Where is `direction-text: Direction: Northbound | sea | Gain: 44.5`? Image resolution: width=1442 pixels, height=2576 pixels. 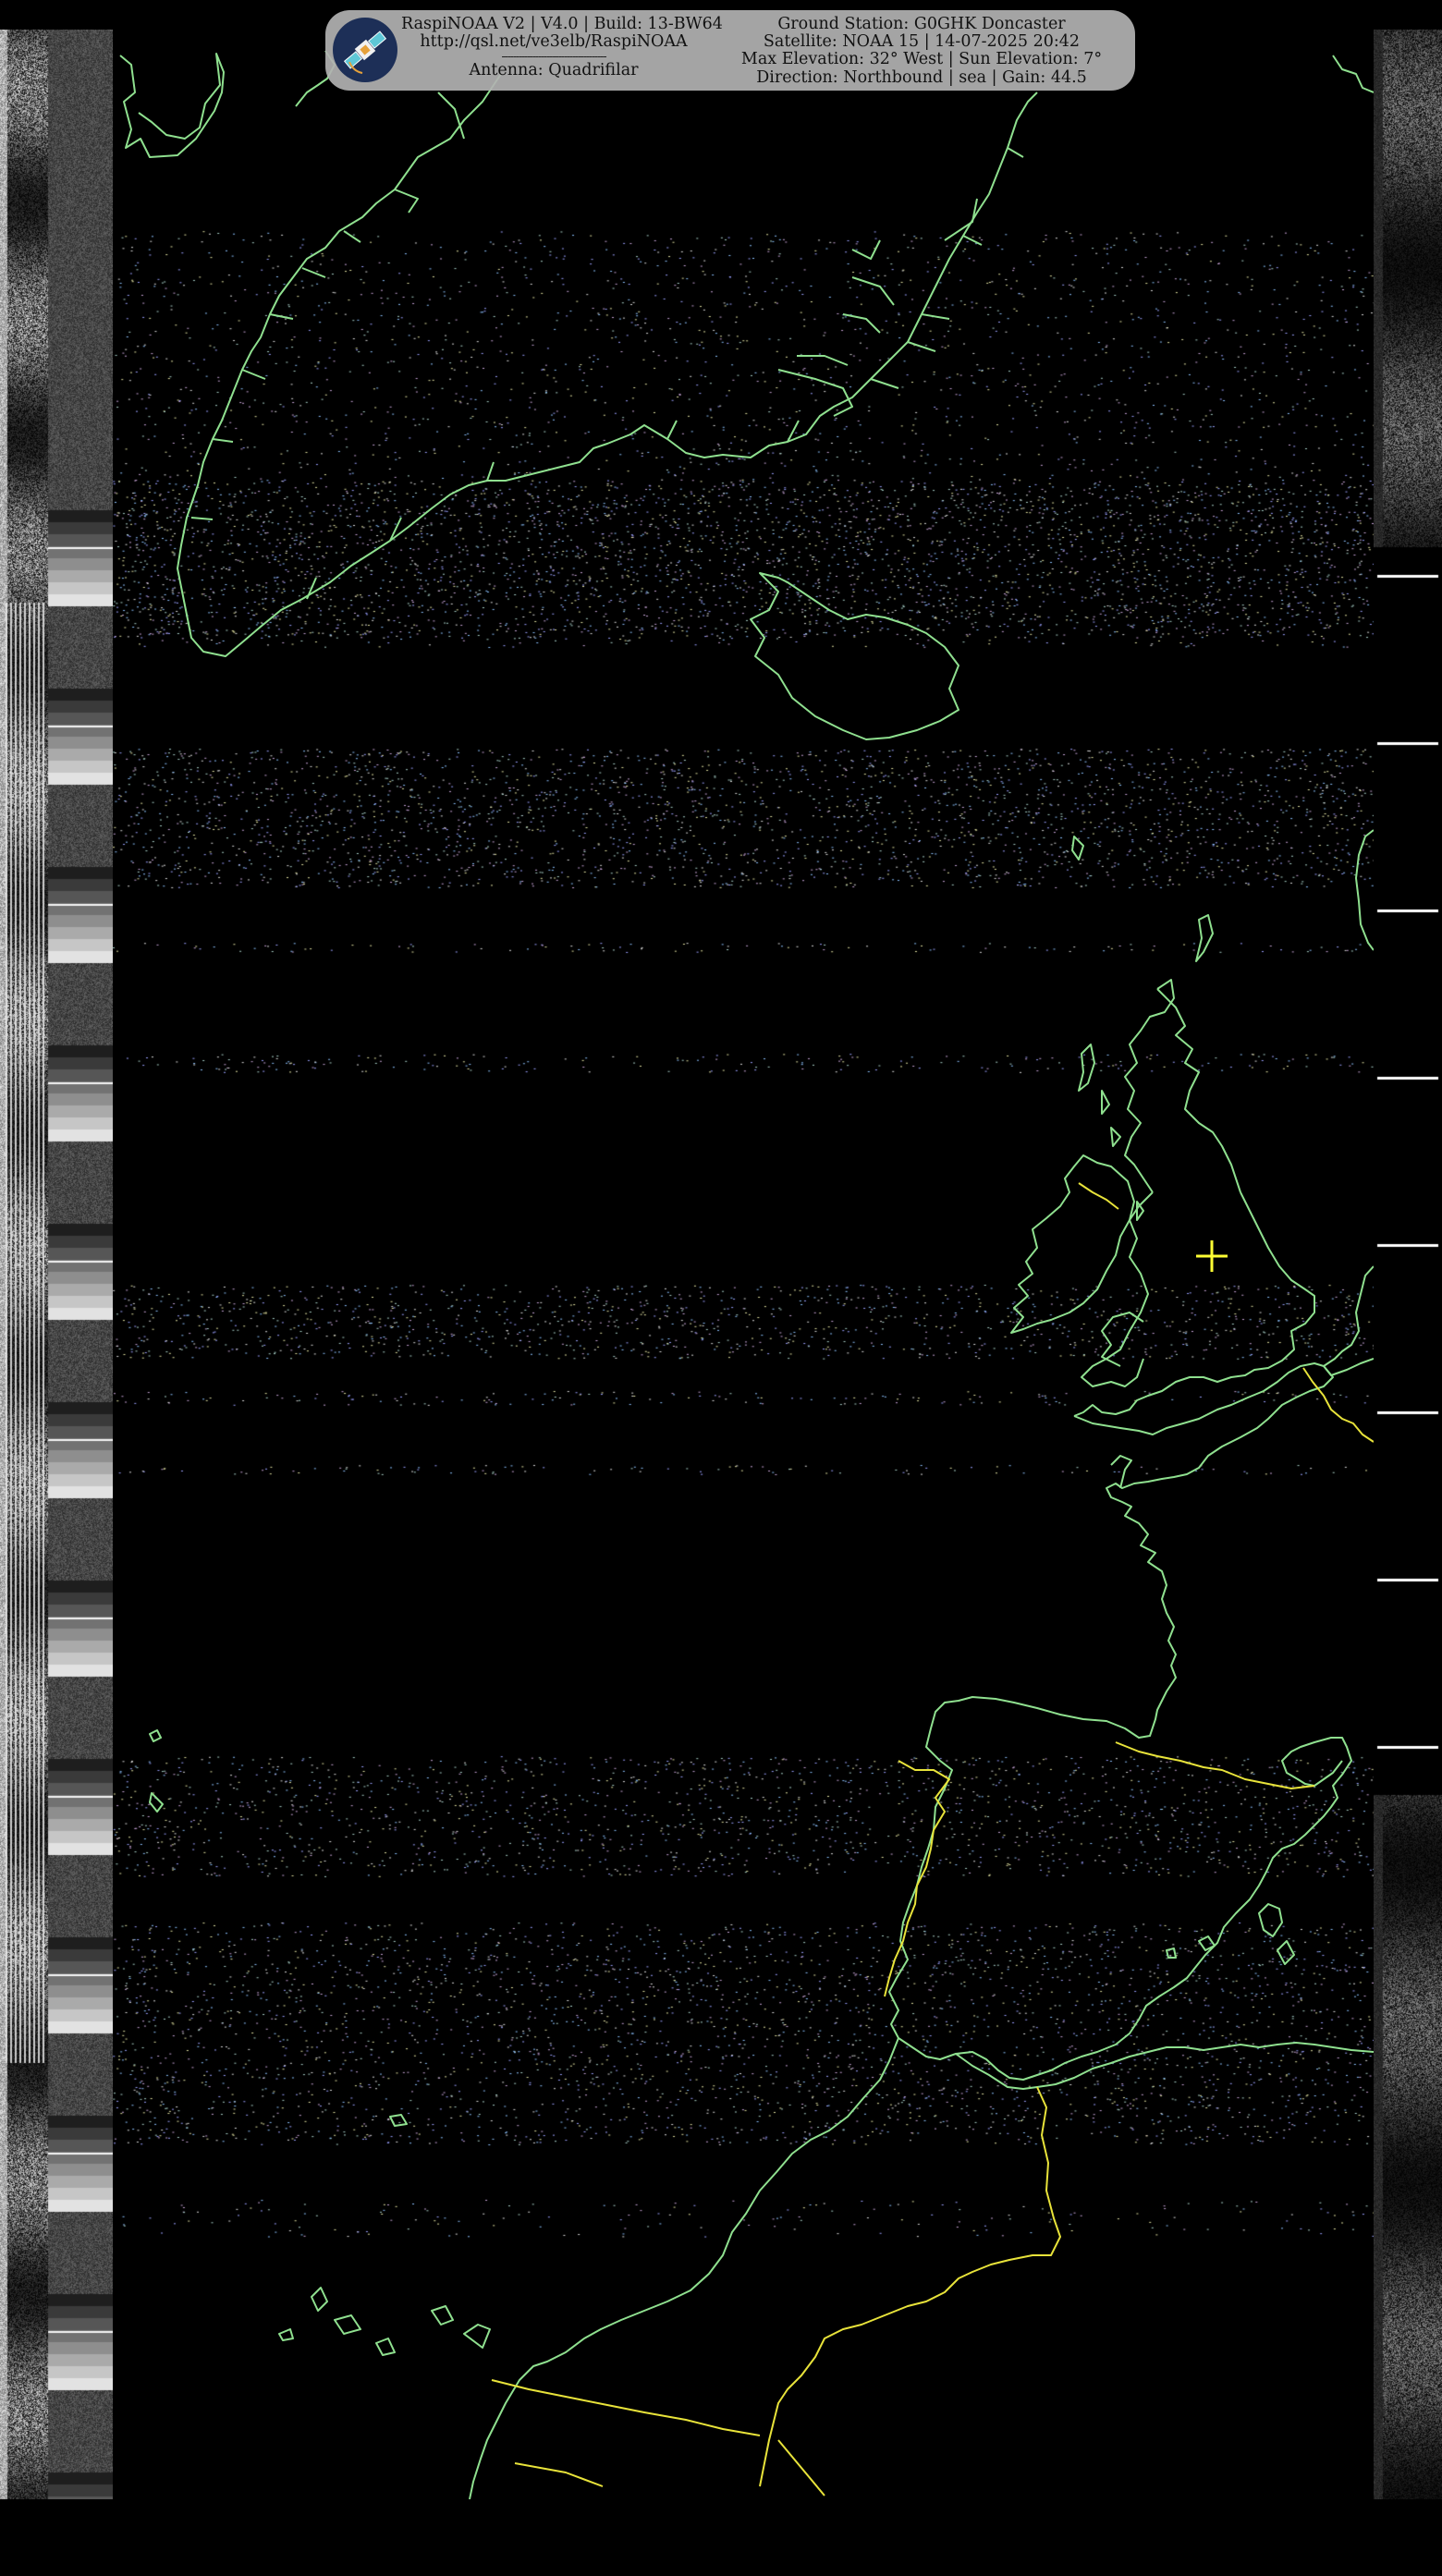 direction-text: Direction: Northbound | sea | Gain: 44.5 is located at coordinates (922, 77).